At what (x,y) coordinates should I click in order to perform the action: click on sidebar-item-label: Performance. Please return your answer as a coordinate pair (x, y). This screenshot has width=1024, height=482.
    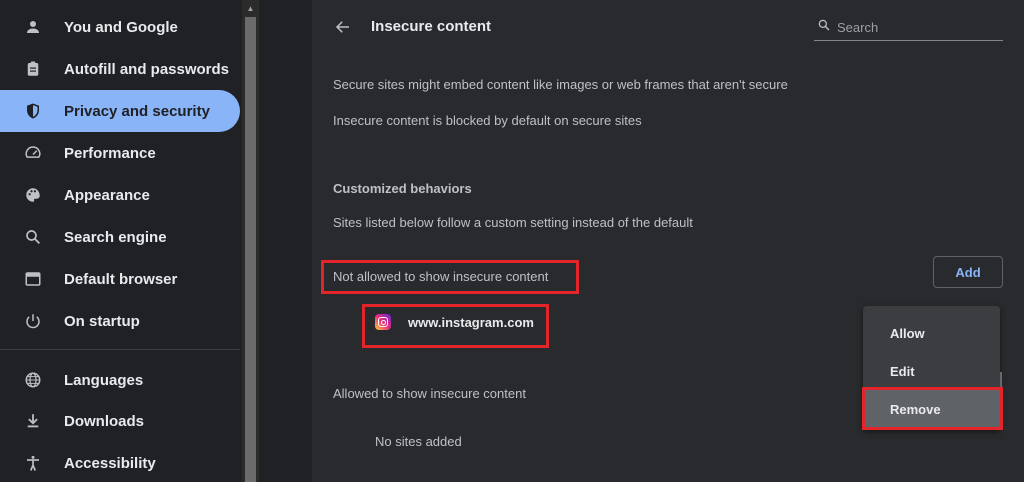
    Looking at the image, I should click on (110, 153).